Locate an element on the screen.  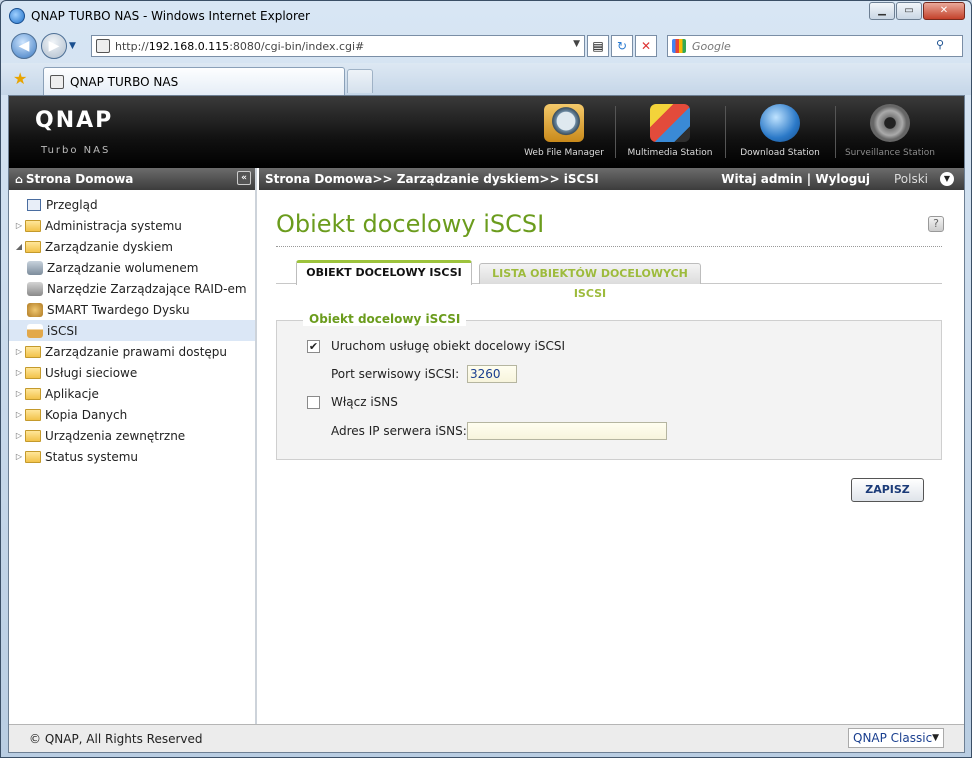
port-input: 3260 is located at coordinates (492, 374).